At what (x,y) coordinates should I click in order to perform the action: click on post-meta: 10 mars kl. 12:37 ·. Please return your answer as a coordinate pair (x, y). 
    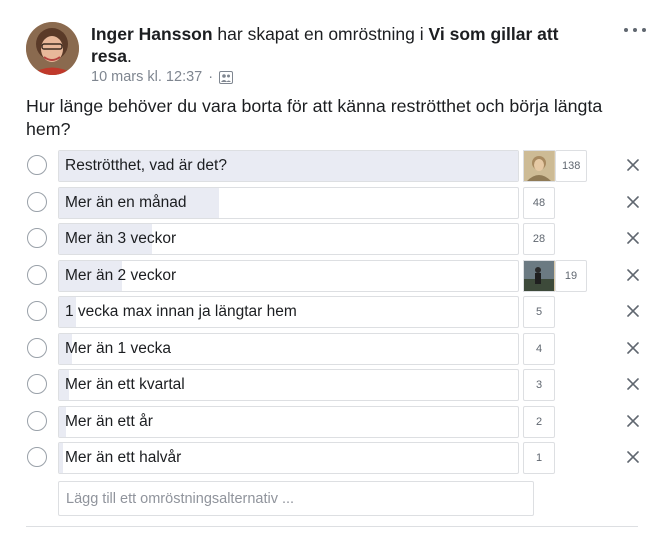
    Looking at the image, I should click on (162, 77).